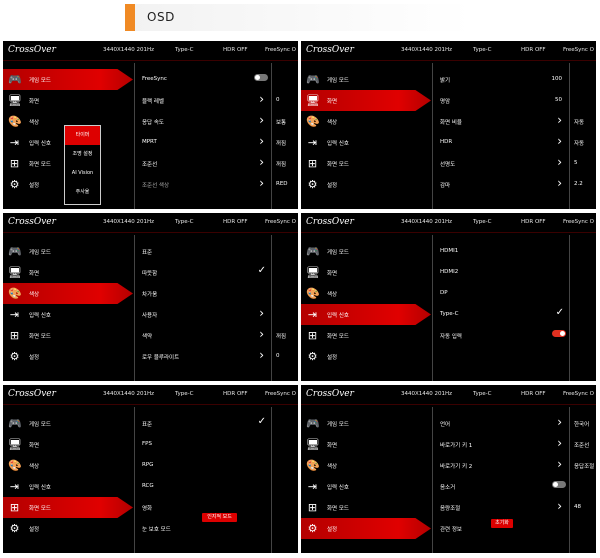 This screenshot has width=600, height=558. Describe the element at coordinates (211, 335) in the screenshot. I see `submenu-item: 색약 ›` at that location.